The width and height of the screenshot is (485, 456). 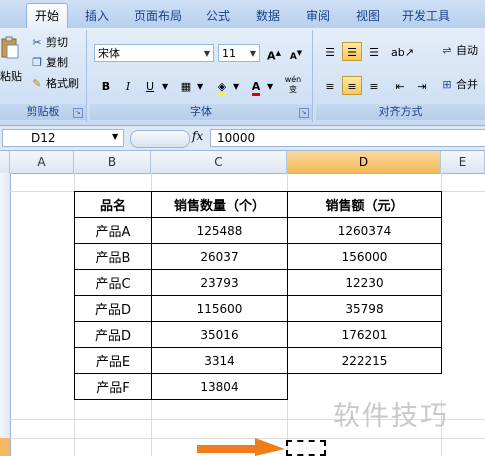 I want to click on grow-font-label: A, so click(x=271, y=56).